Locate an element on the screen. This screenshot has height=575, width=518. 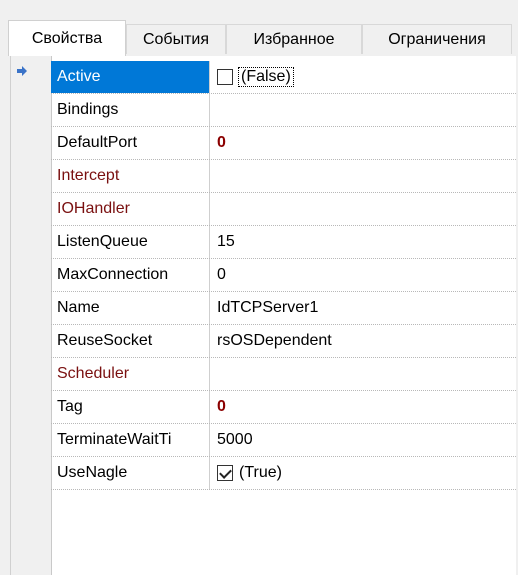
property-name: Bindings is located at coordinates (130, 110).